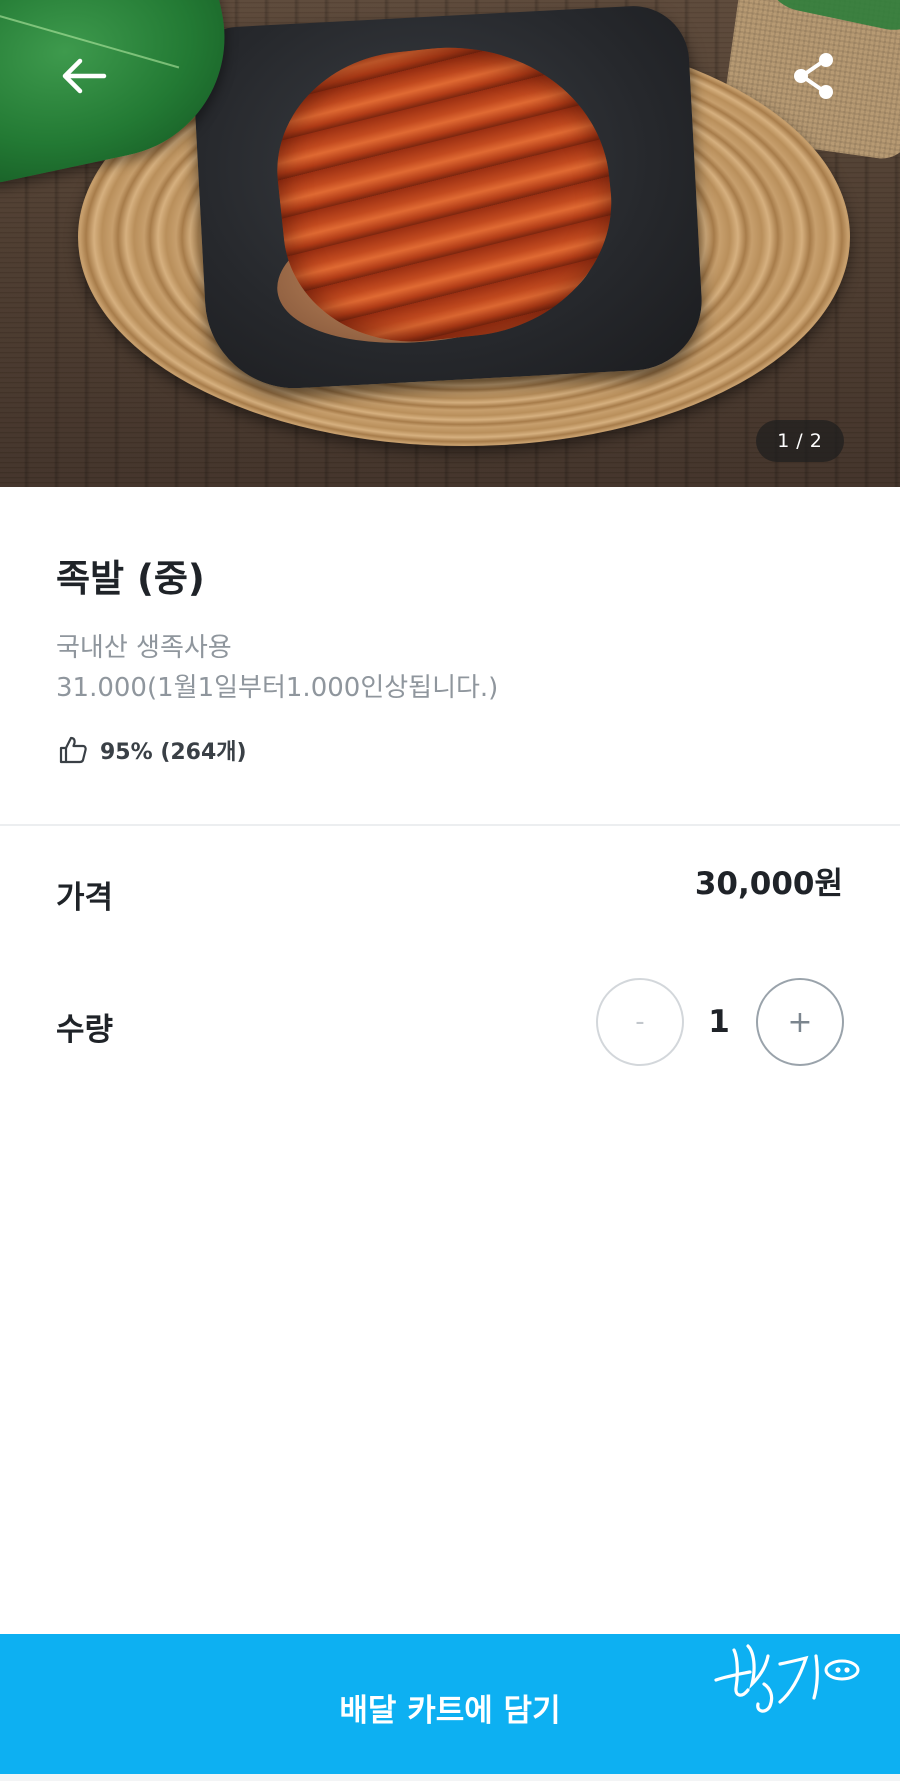  I want to click on rating: 95% (264개), so click(152, 750).